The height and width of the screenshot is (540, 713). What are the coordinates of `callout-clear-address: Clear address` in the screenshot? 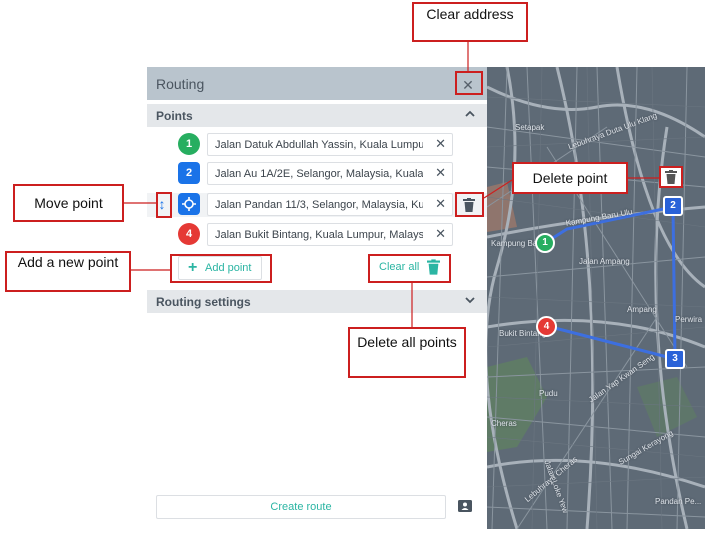 It's located at (470, 22).